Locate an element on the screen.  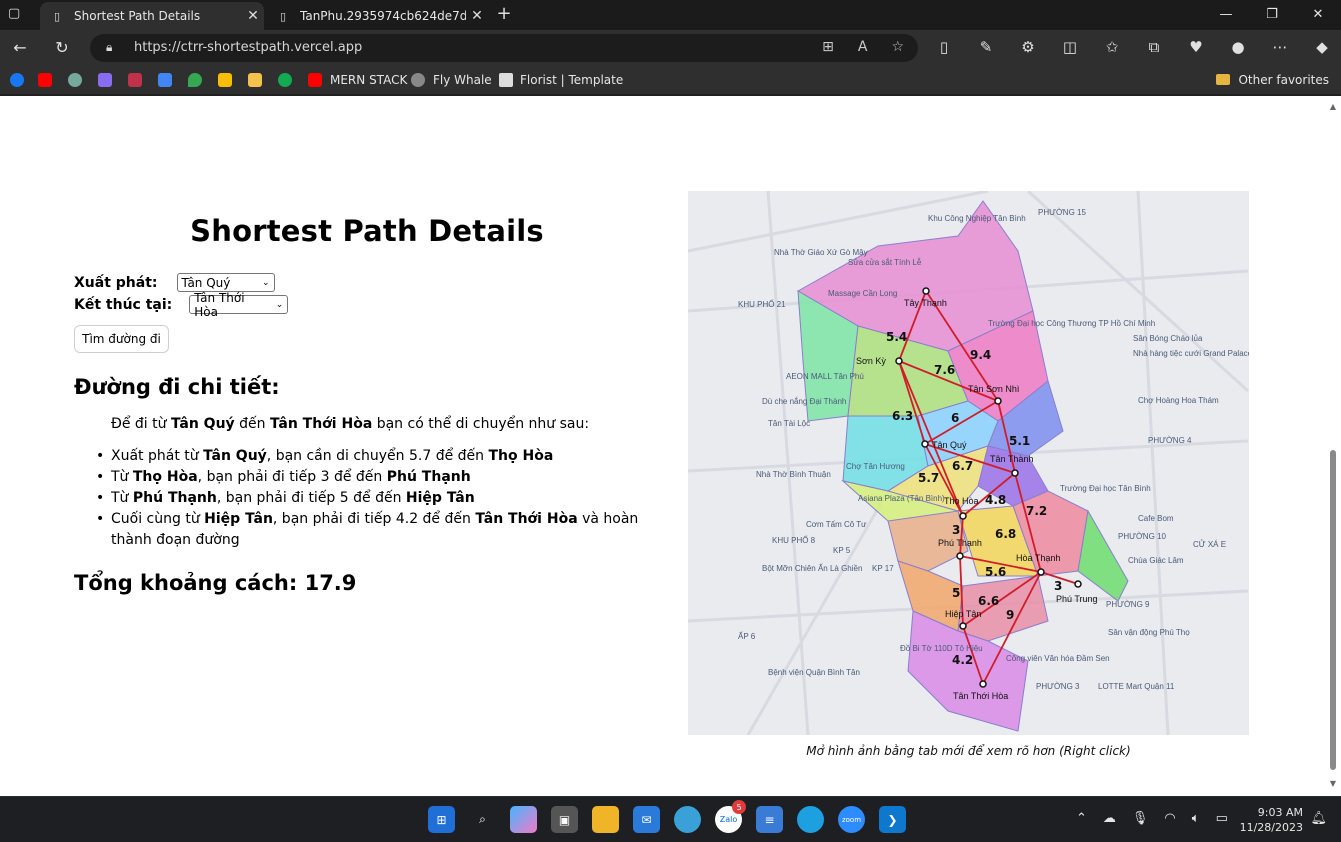
zoom-icon: zoom is located at coordinates (851, 819).